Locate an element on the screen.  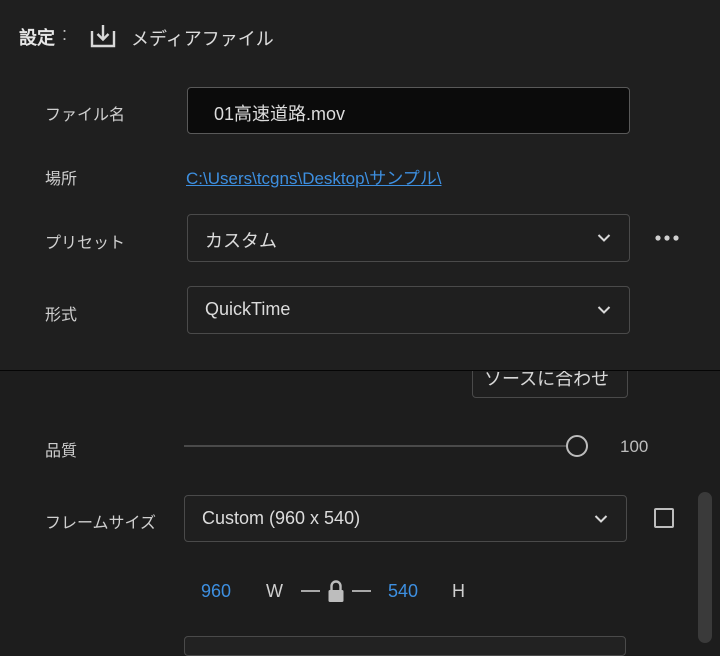
quality-label: 品質 is located at coordinates (61, 451).